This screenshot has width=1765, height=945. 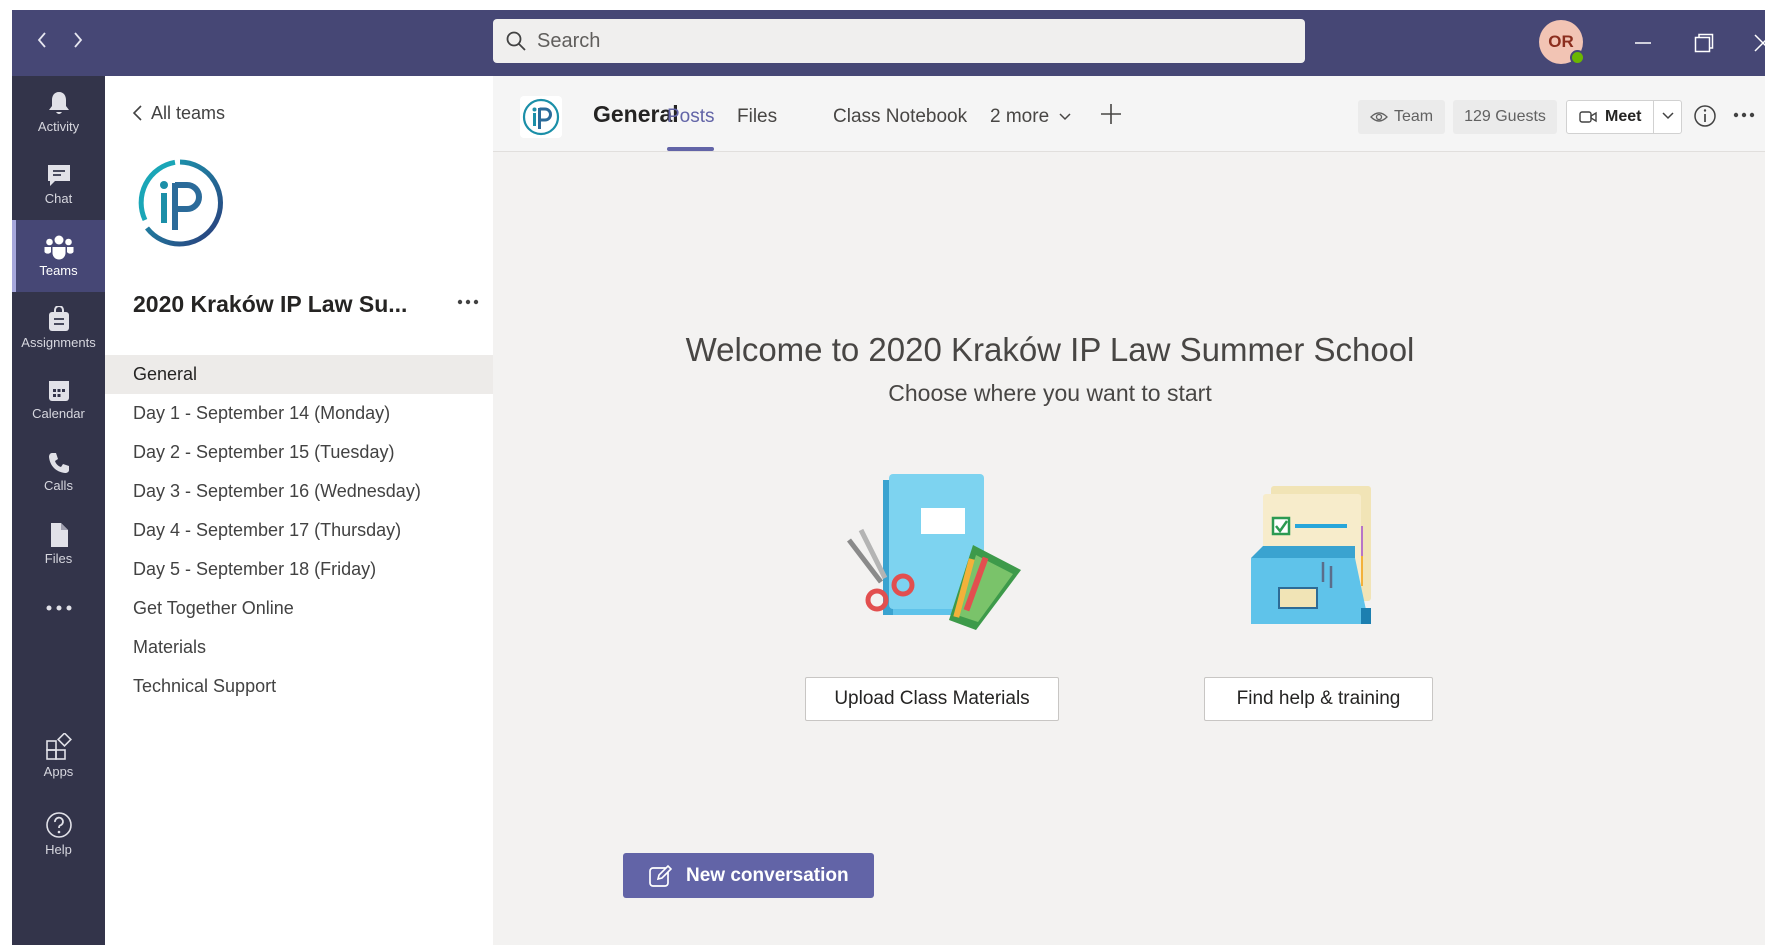 What do you see at coordinates (58, 126) in the screenshot?
I see `rail-item-label: Activity` at bounding box center [58, 126].